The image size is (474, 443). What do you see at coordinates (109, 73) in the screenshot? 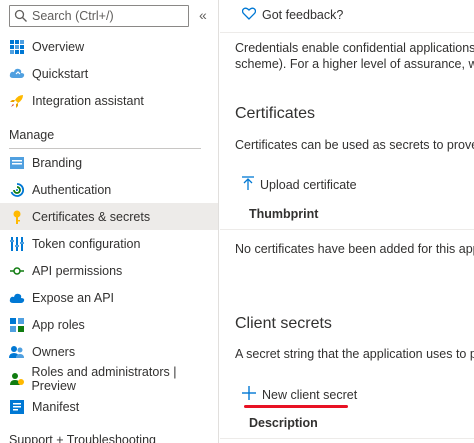
I see `sidebar-item-quickstart: Quickstart` at bounding box center [109, 73].